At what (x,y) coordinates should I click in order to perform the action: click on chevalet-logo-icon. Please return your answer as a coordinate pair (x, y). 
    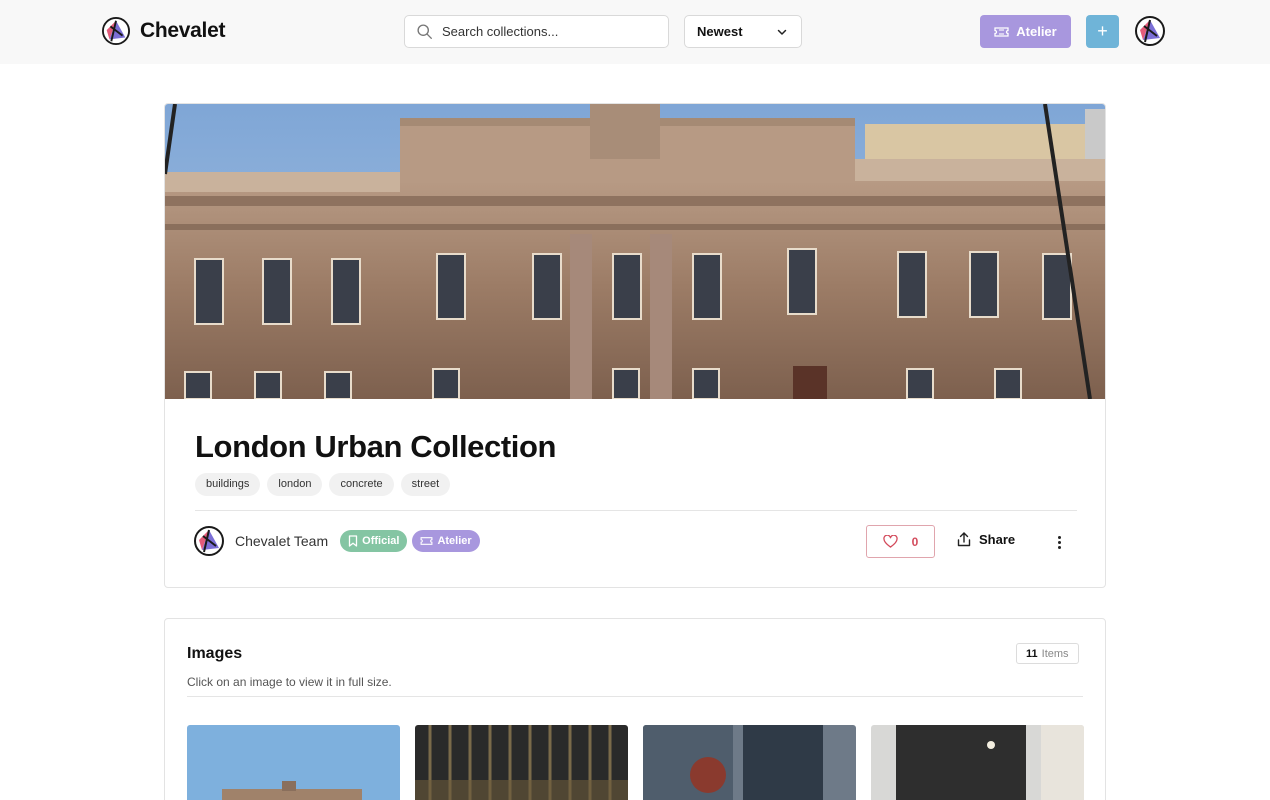
    Looking at the image, I should click on (116, 31).